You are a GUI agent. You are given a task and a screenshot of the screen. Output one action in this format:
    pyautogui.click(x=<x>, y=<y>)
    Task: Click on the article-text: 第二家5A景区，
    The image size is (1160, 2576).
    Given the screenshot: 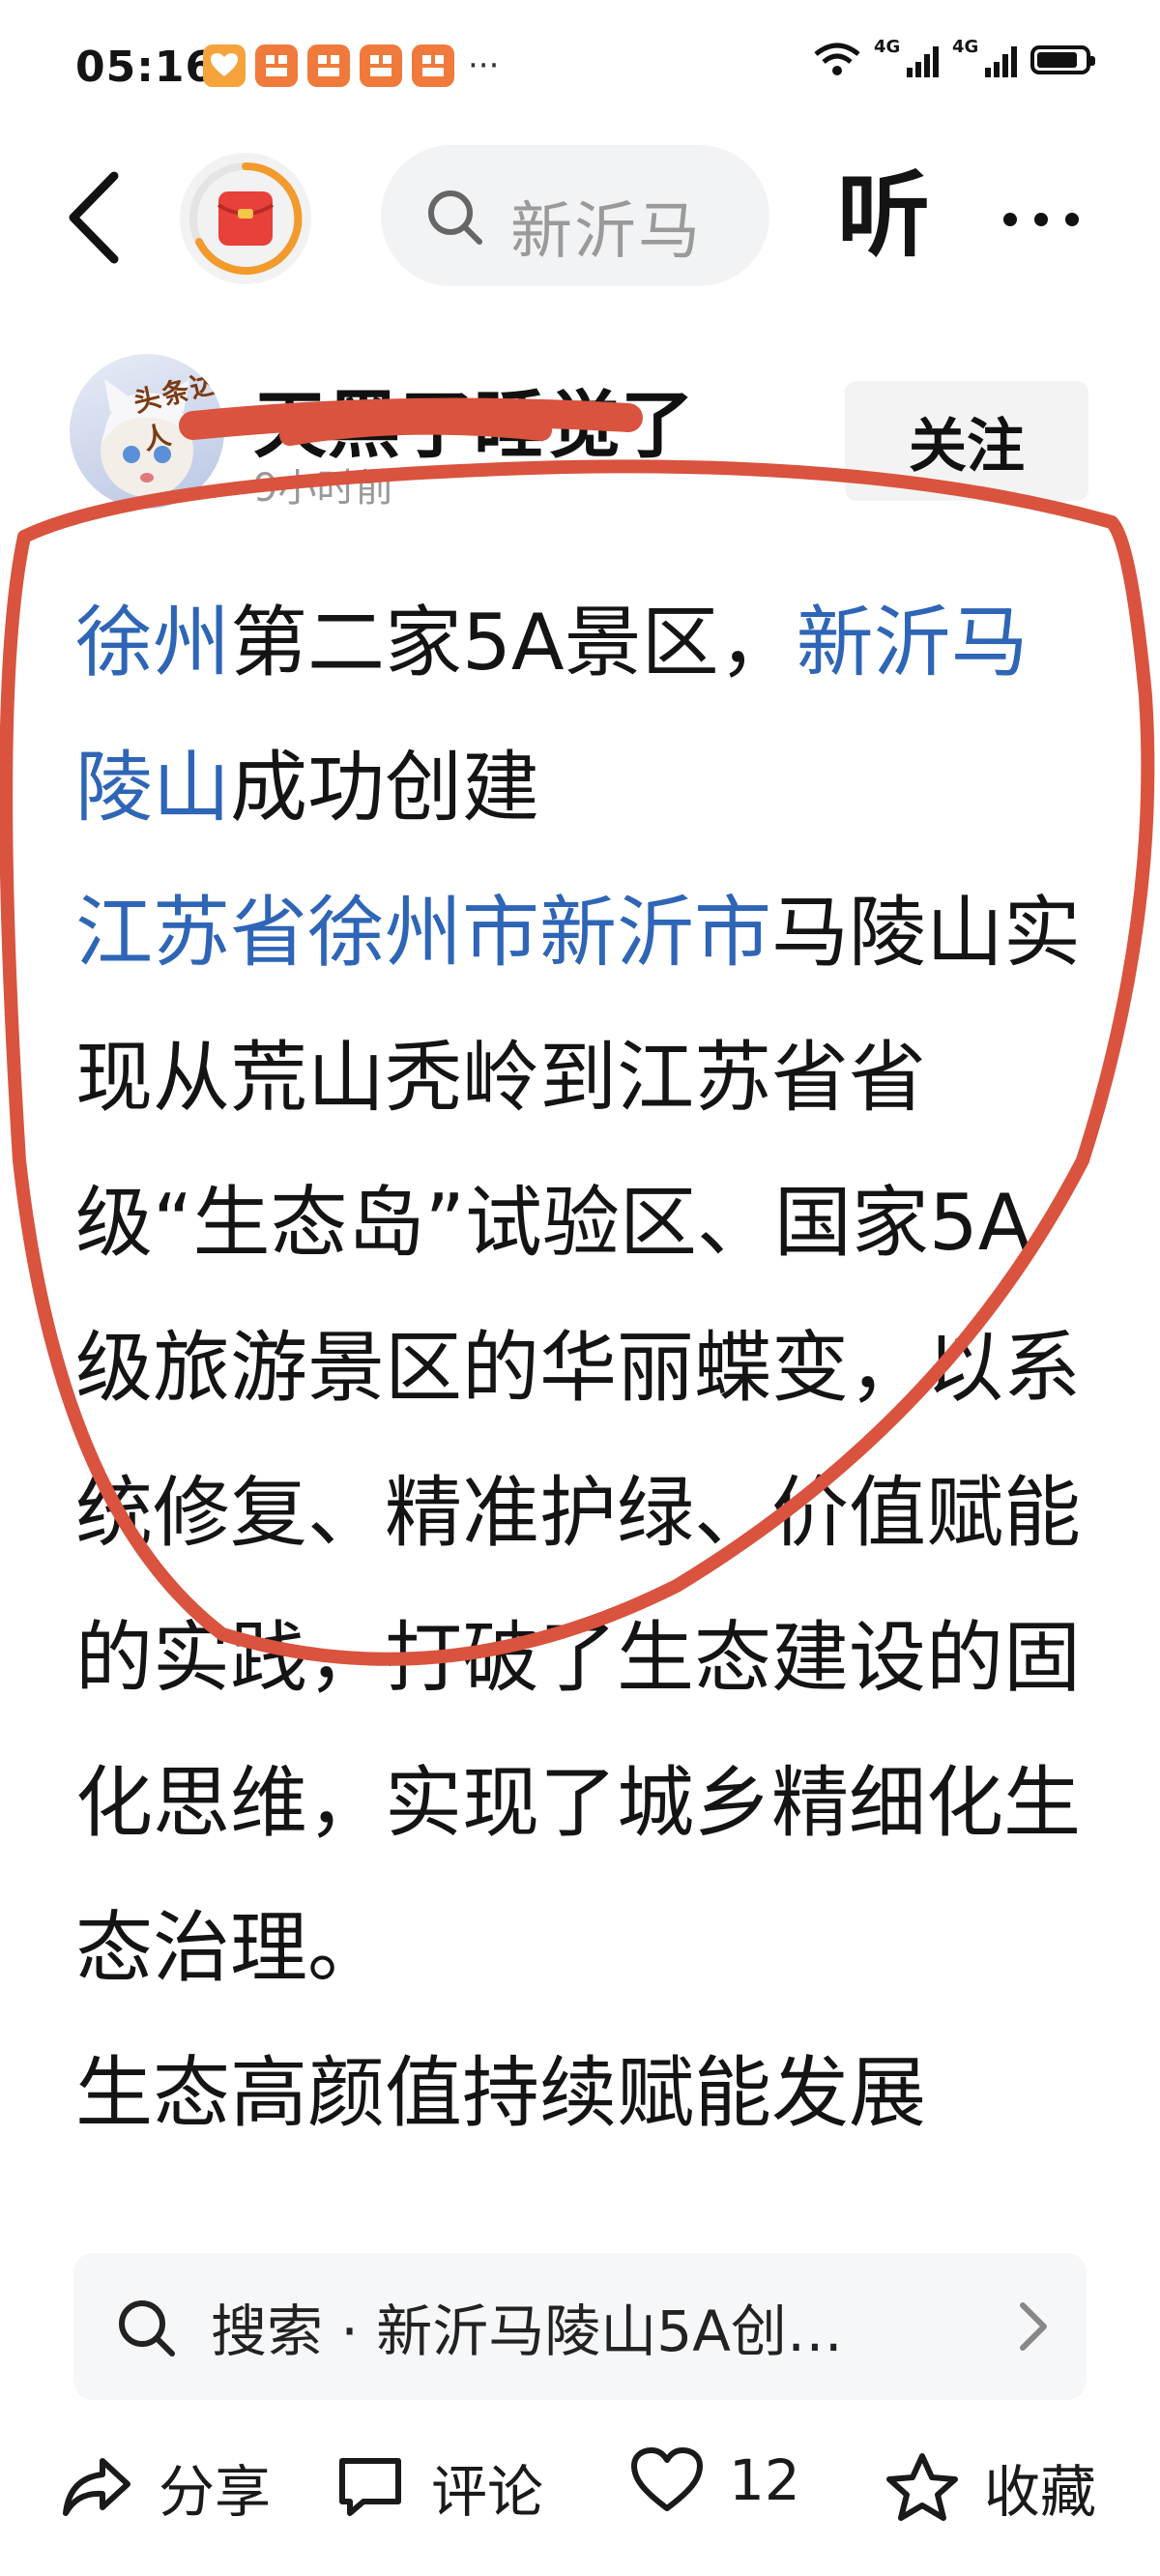 What is the action you would take?
    pyautogui.click(x=513, y=643)
    